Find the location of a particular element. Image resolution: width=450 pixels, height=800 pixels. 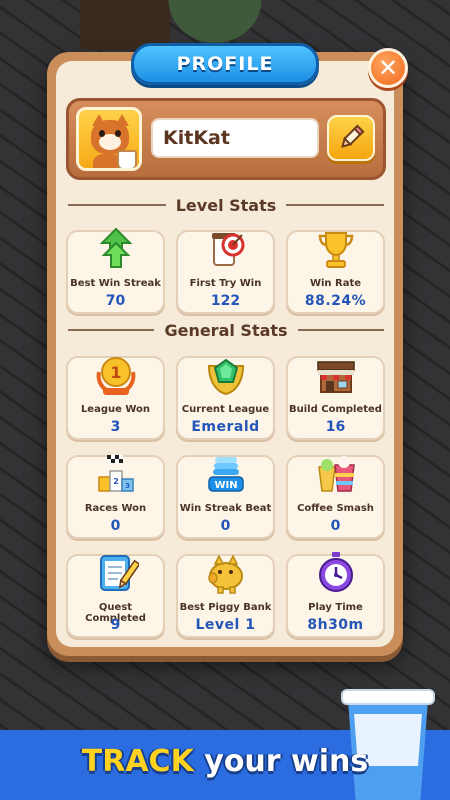

close-icon: ✕ is located at coordinates (388, 68).